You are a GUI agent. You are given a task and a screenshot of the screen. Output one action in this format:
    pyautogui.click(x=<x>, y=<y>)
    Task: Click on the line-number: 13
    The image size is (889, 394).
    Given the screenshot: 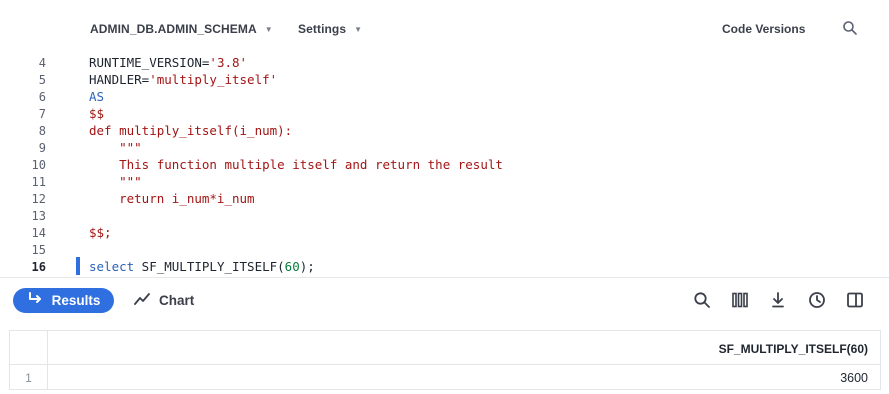 What is the action you would take?
    pyautogui.click(x=38, y=215)
    